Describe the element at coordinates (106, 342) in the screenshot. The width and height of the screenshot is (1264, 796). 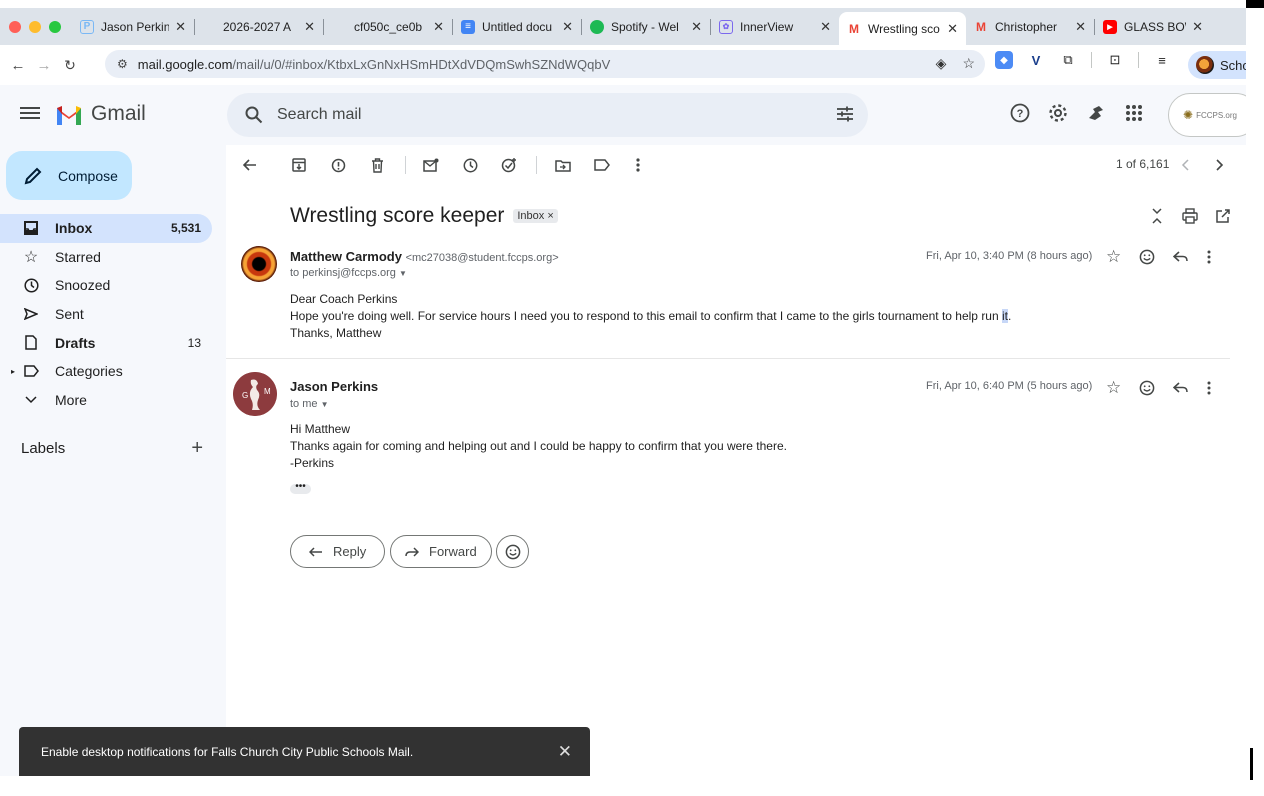
I see `sidebar-item-drafts: Drafts 13` at that location.